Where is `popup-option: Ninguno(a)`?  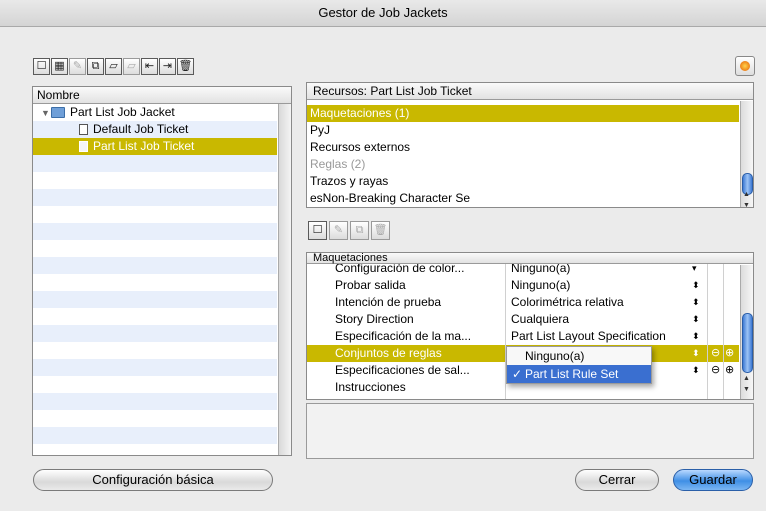 popup-option: Ninguno(a) is located at coordinates (579, 356).